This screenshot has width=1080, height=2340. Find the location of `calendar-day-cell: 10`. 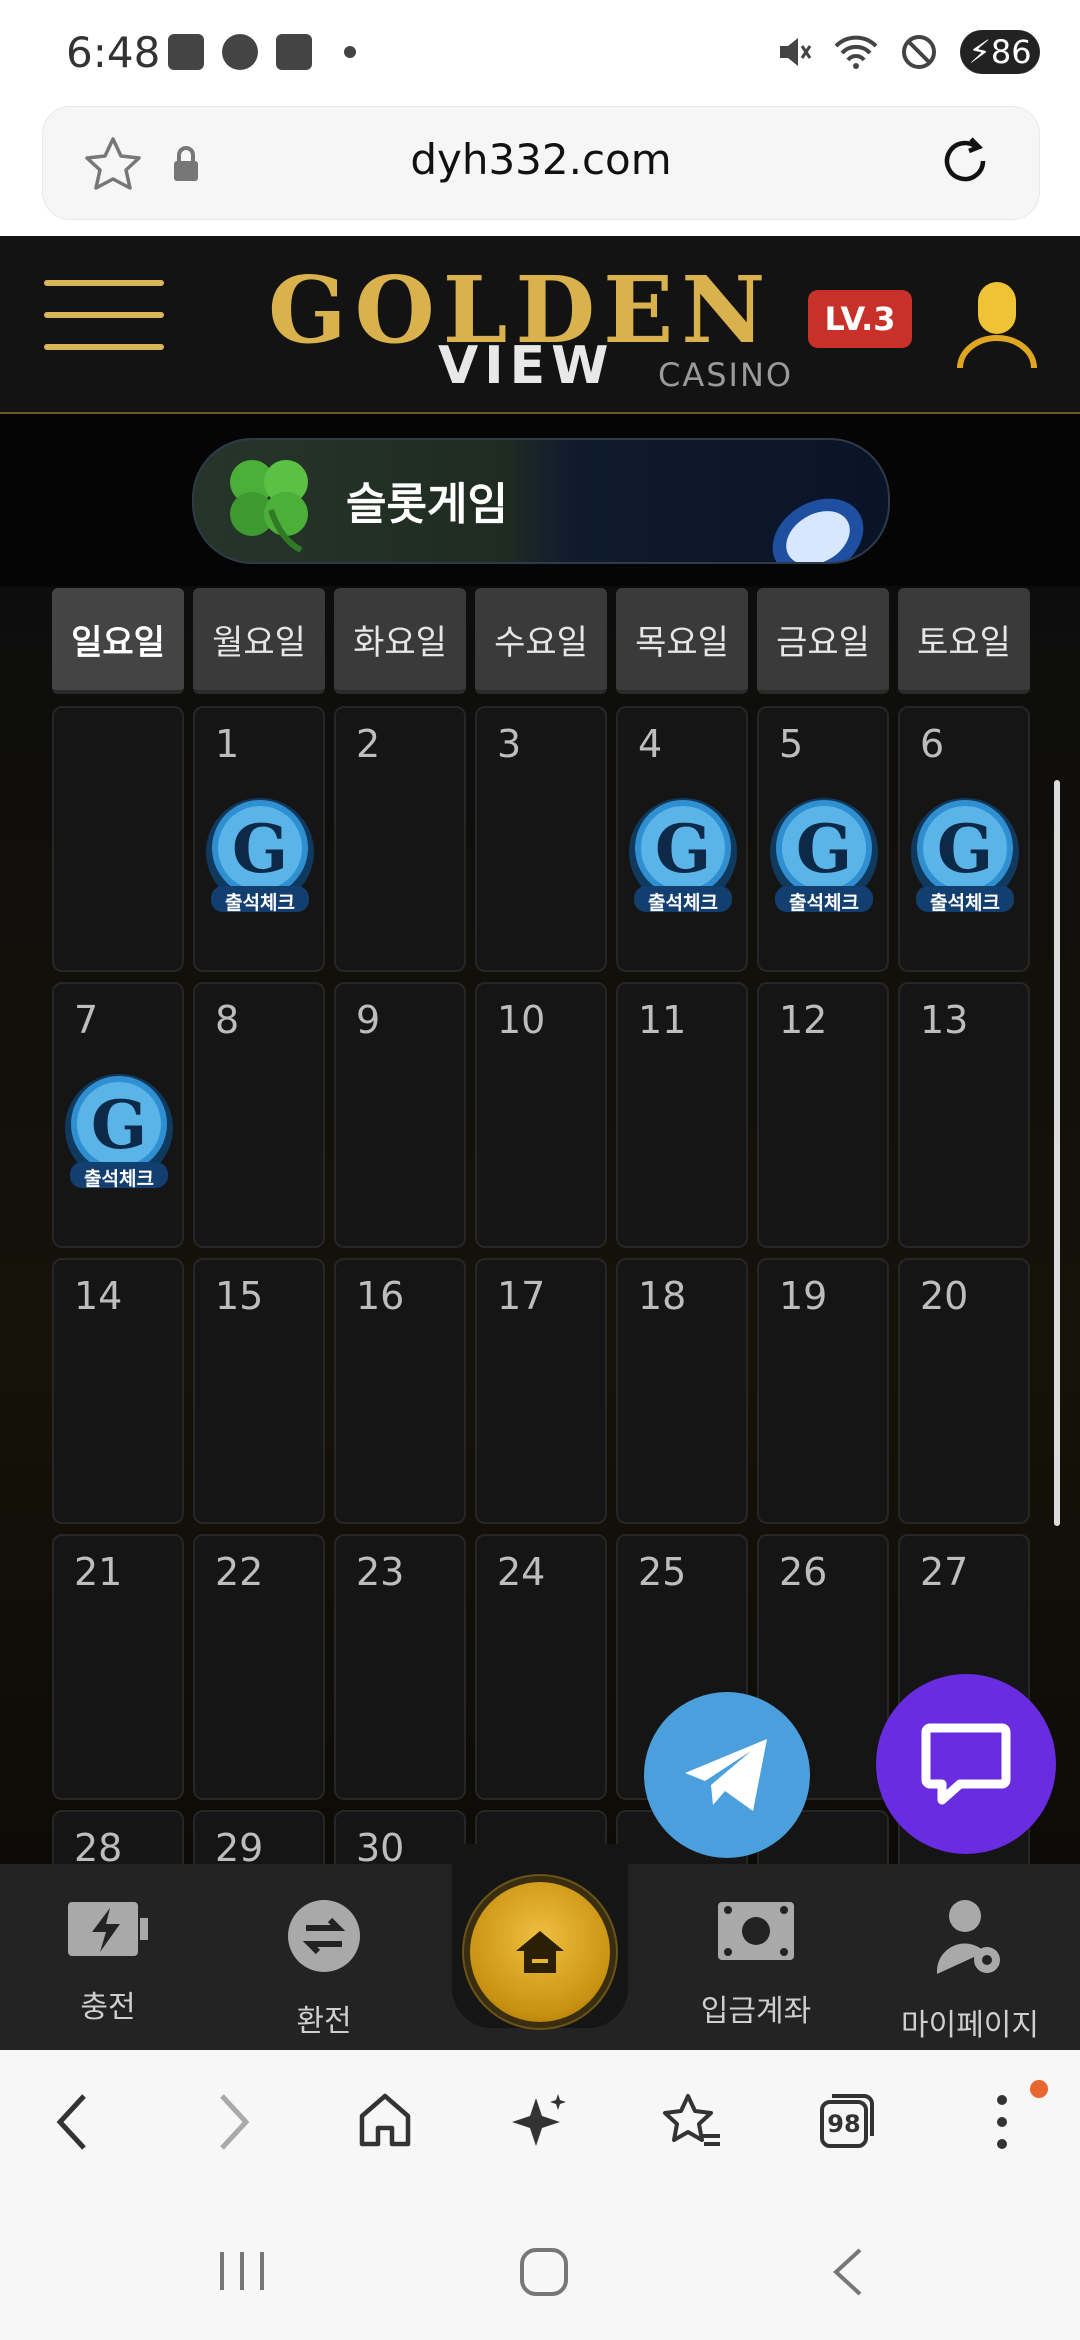

calendar-day-cell: 10 is located at coordinates (541, 1115).